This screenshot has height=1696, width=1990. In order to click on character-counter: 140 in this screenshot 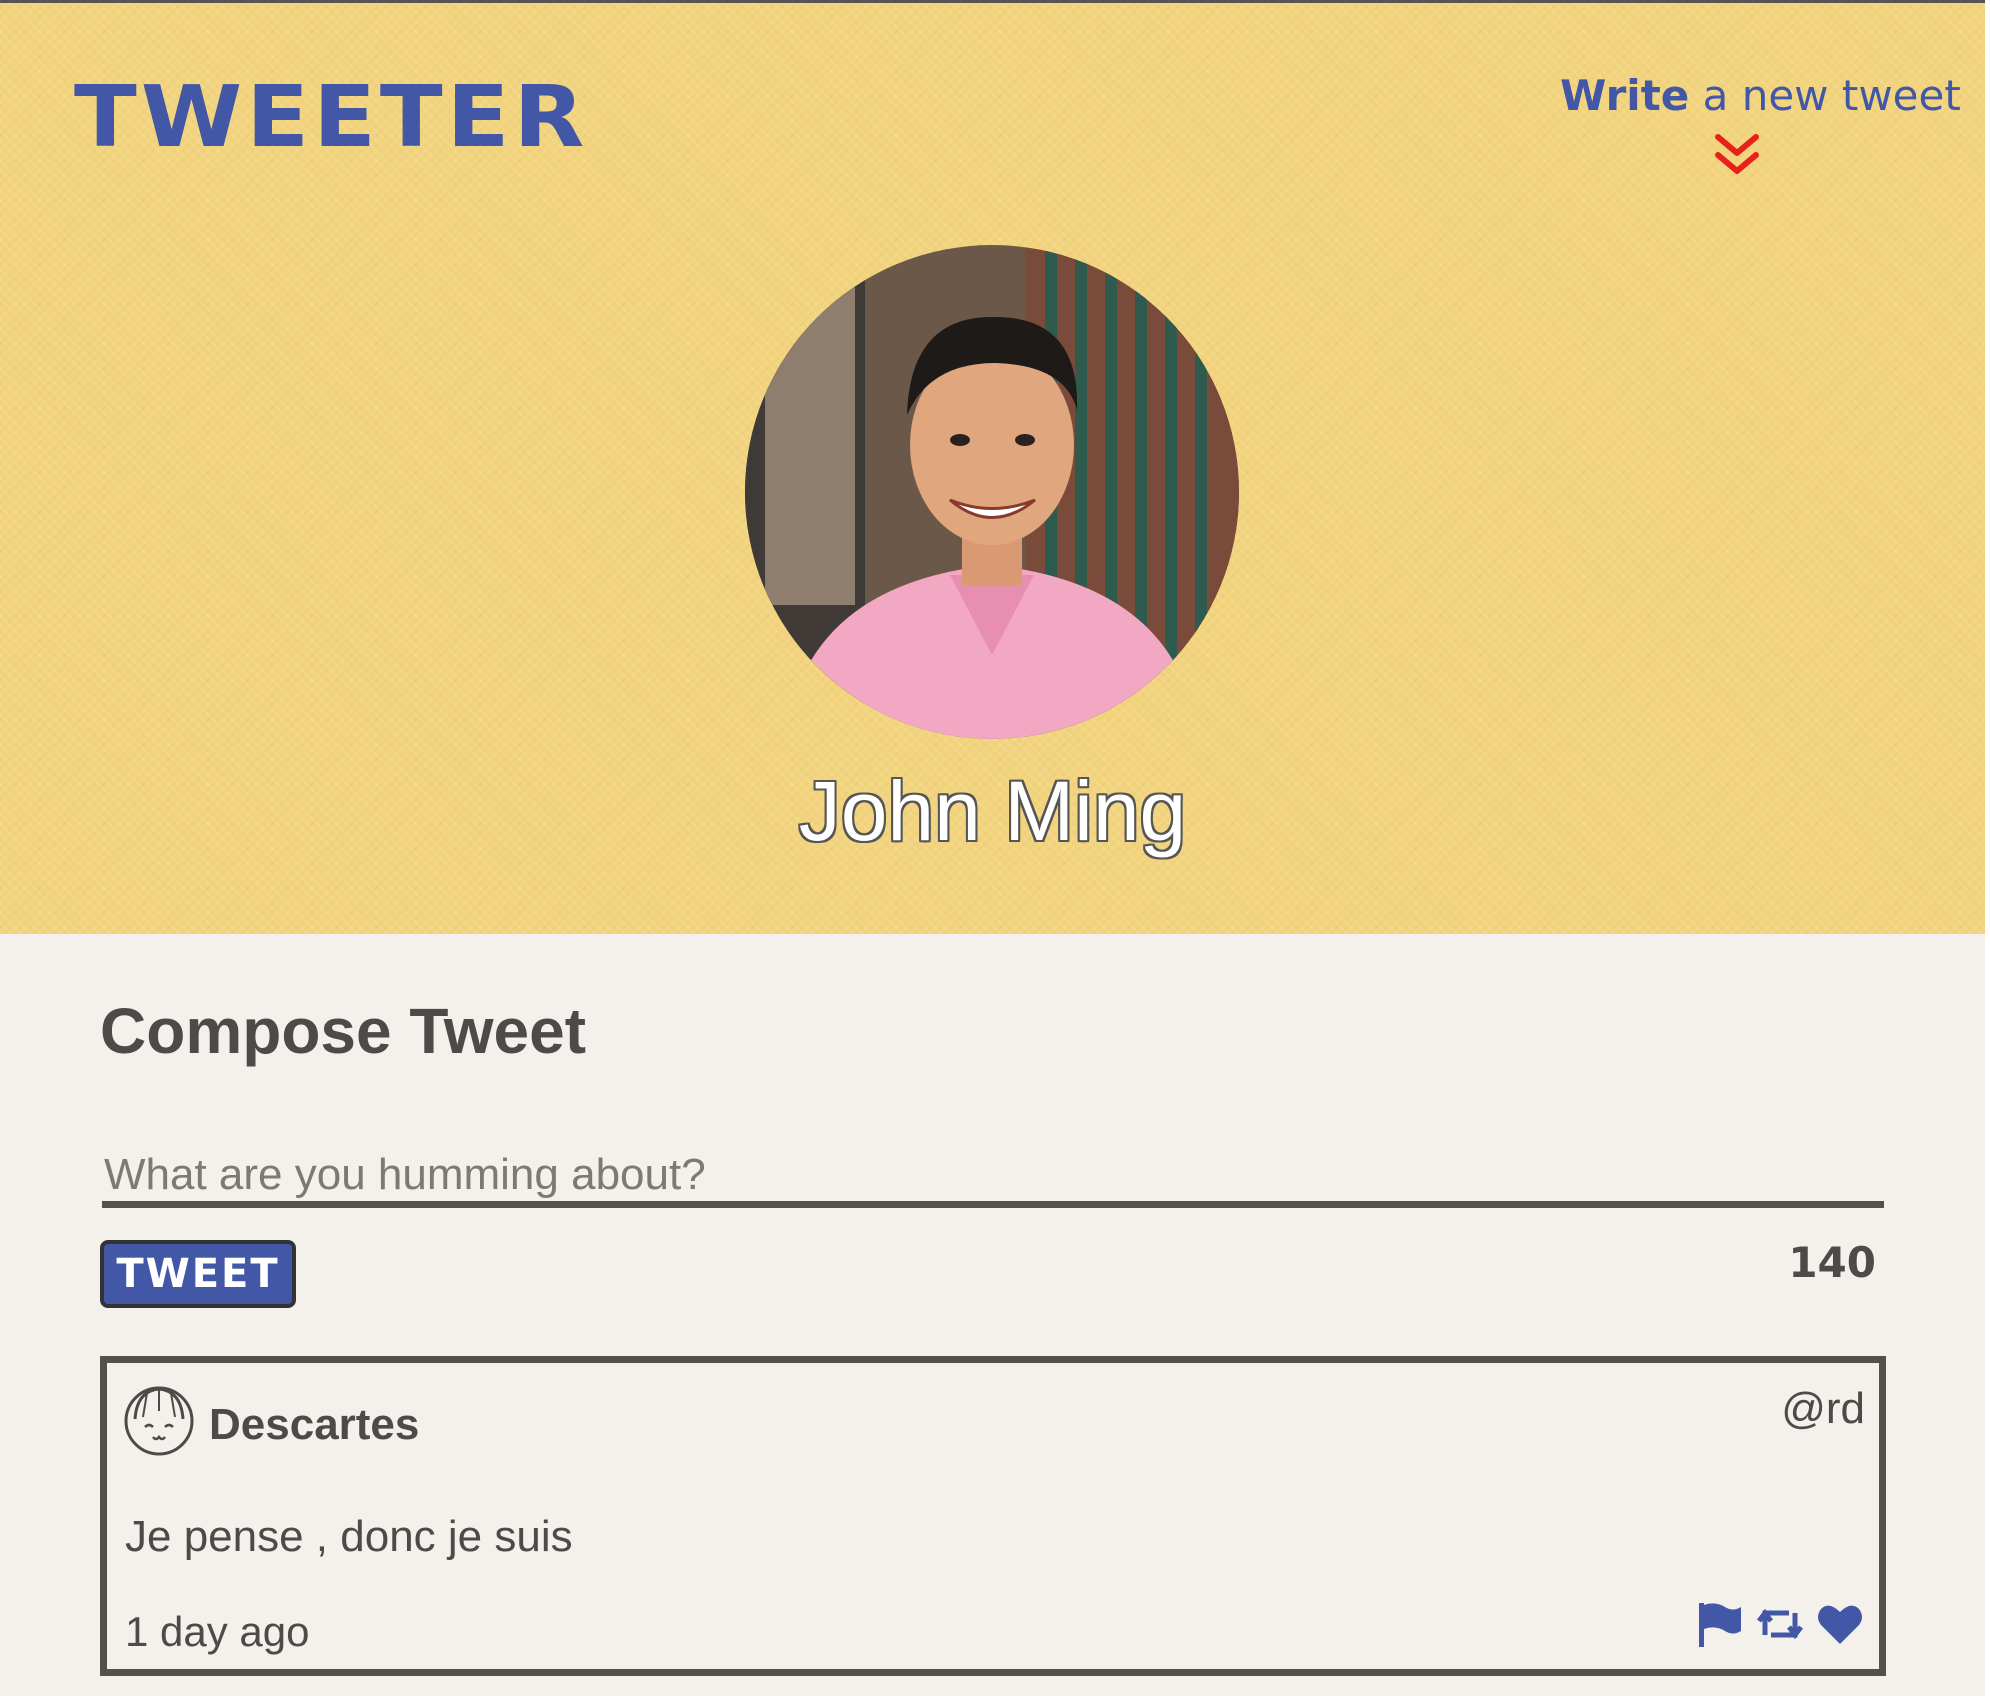, I will do `click(1832, 1262)`.